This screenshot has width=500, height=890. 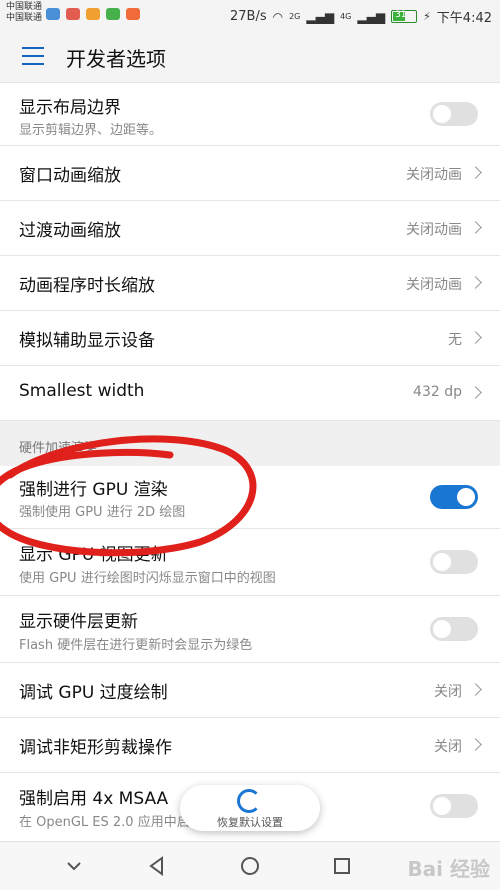 What do you see at coordinates (87, 286) in the screenshot?
I see `row-title: 动画程序时长缩放` at bounding box center [87, 286].